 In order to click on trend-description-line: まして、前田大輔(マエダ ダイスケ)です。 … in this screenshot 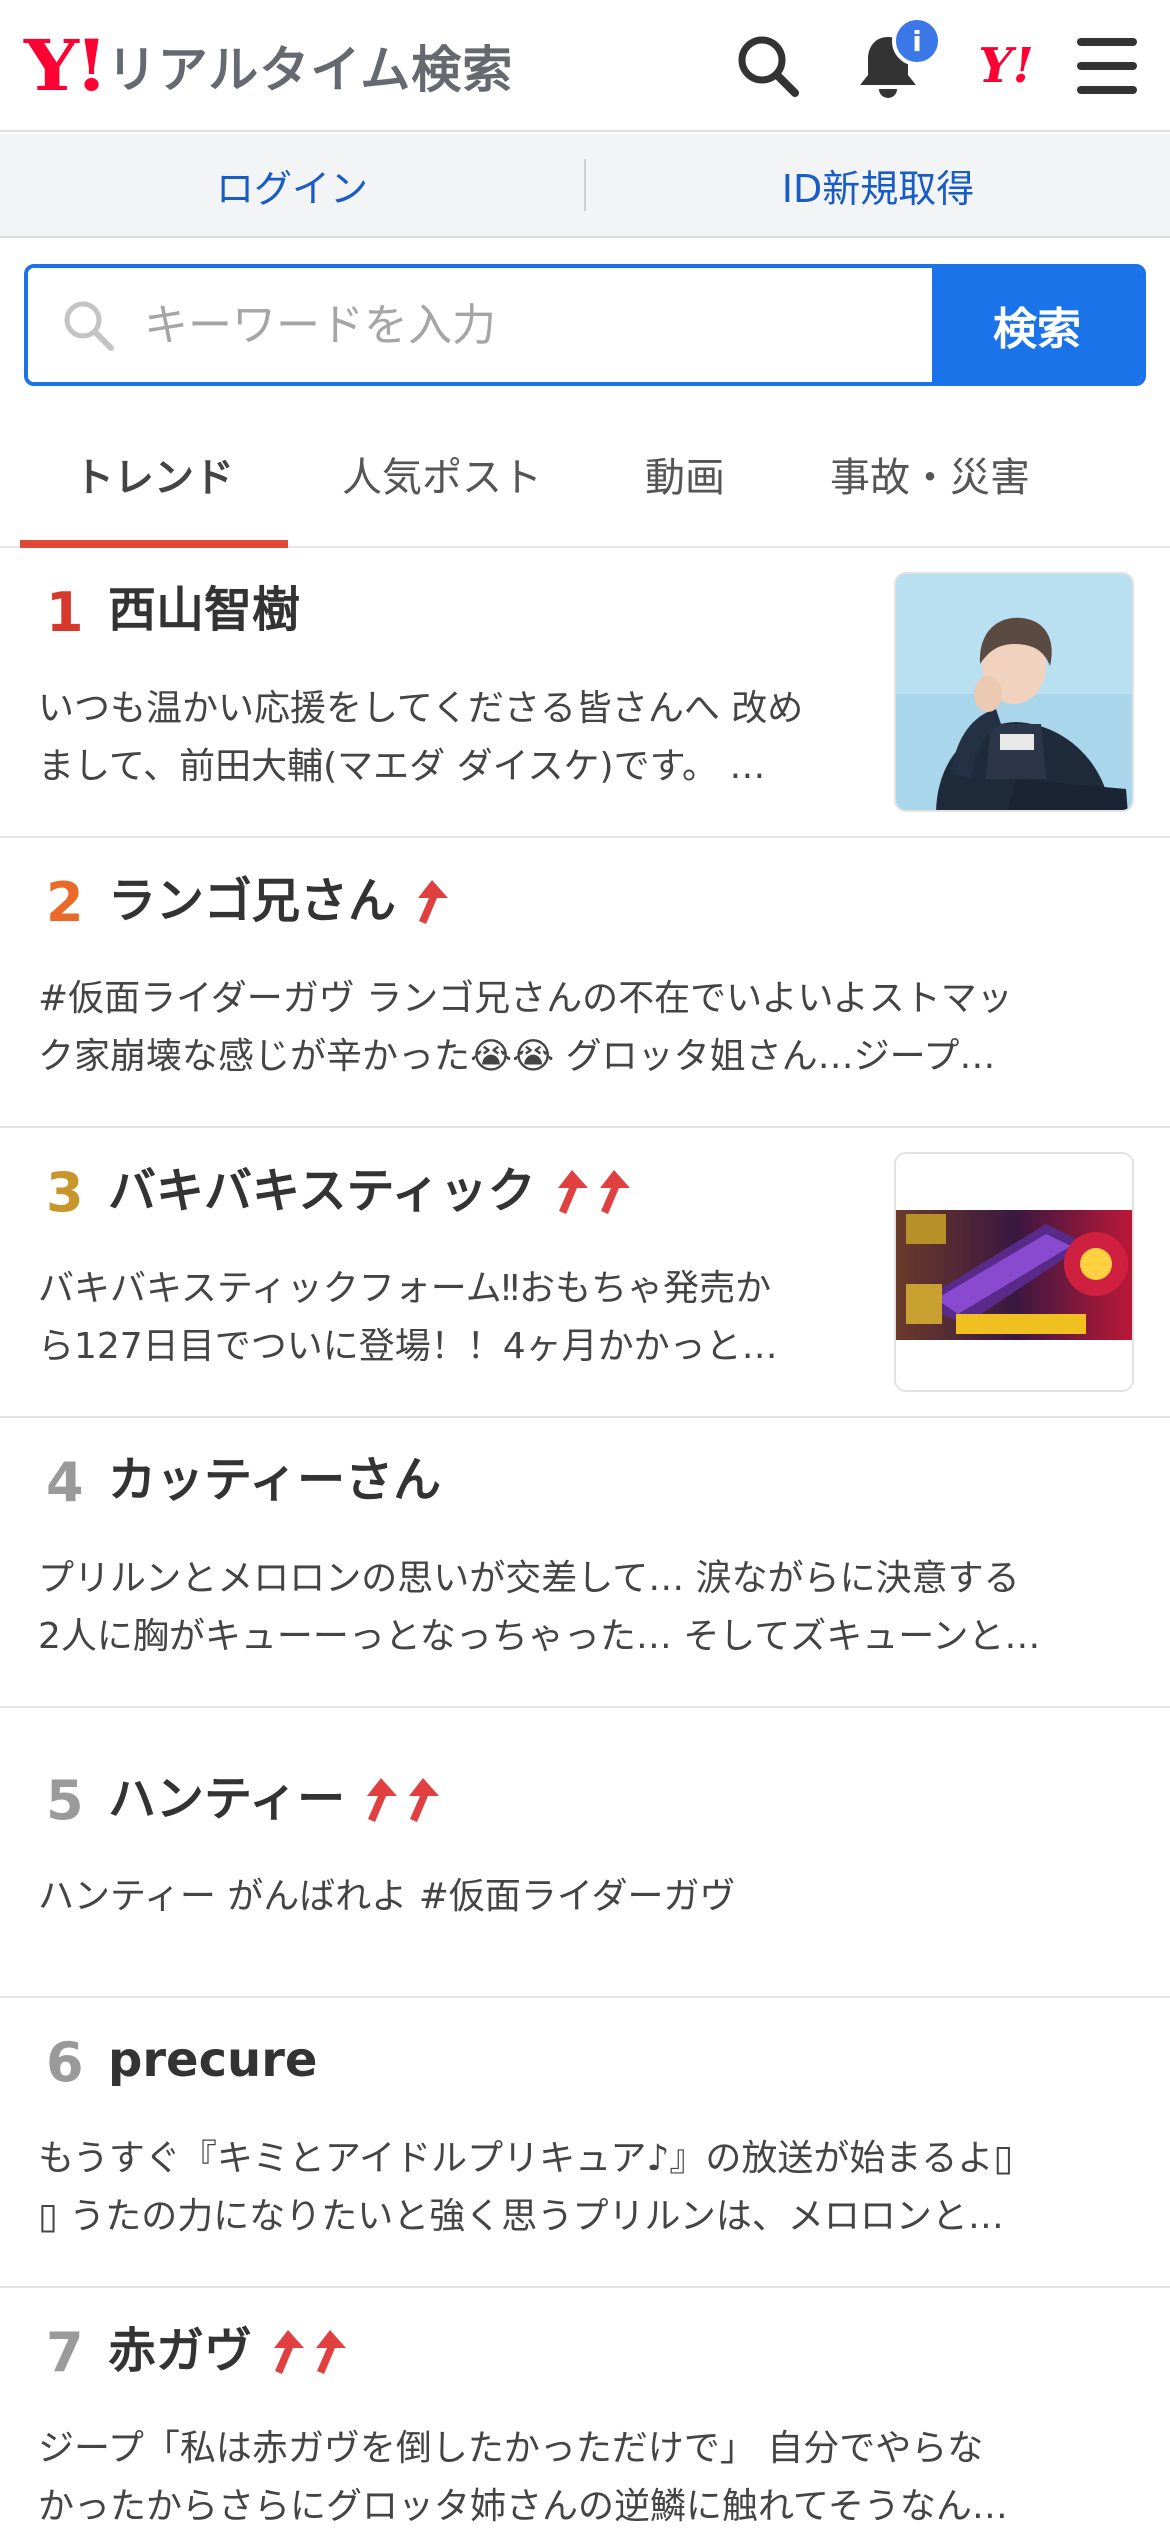, I will do `click(402, 766)`.